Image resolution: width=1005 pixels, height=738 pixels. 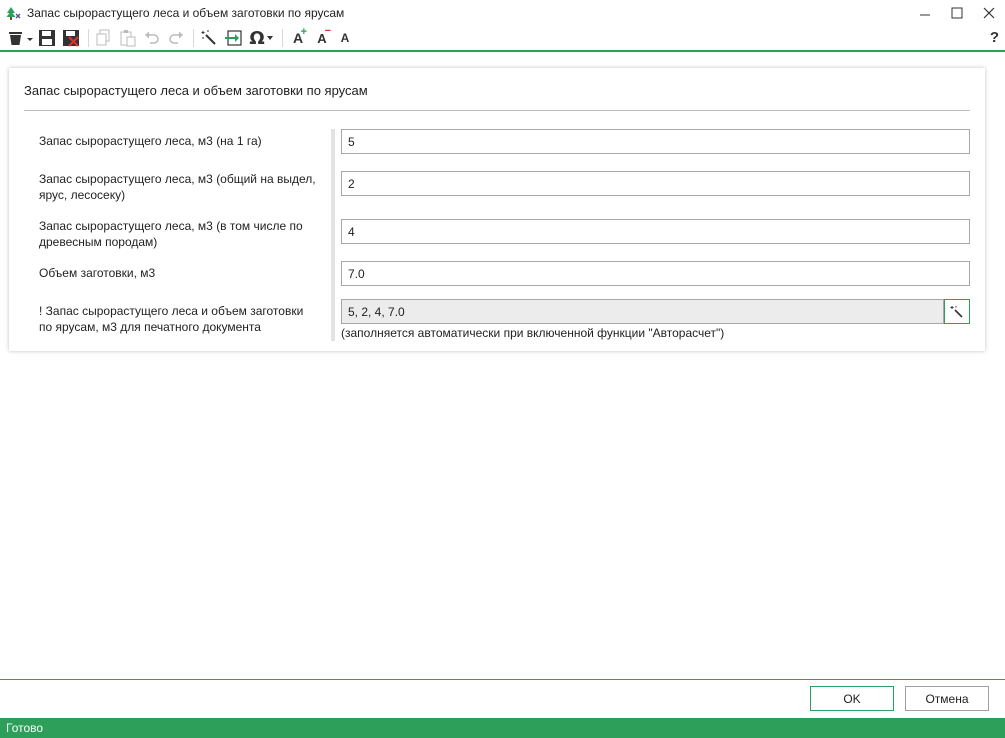 What do you see at coordinates (655, 183) in the screenshot?
I see `stock-total-input` at bounding box center [655, 183].